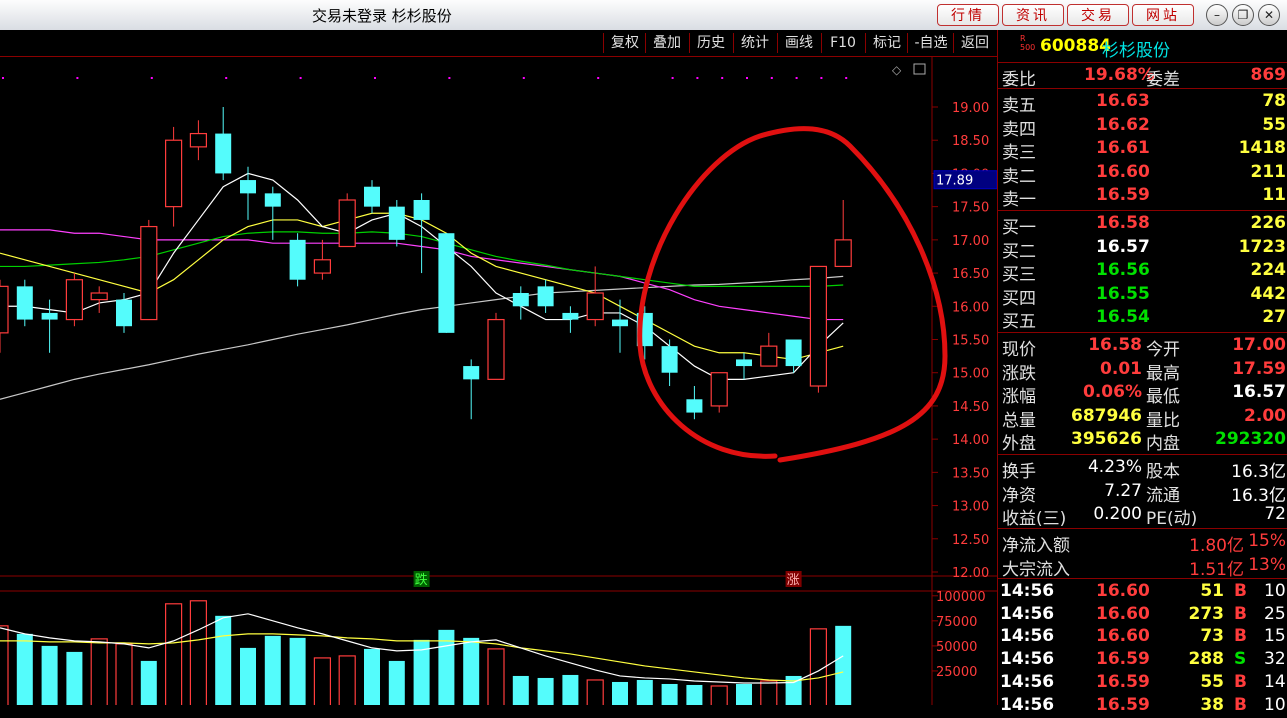  I want to click on nav-button-website: 网站, so click(1163, 15).